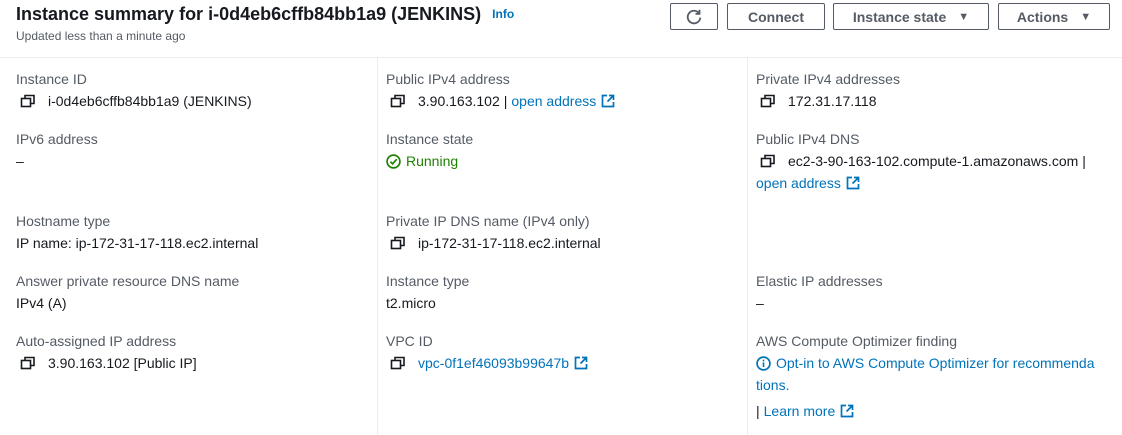  Describe the element at coordinates (393, 161) in the screenshot. I see `check-circle-icon` at that location.